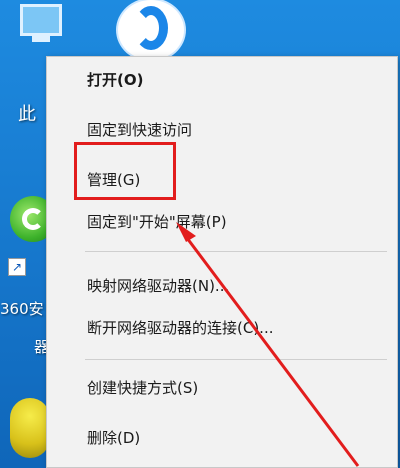  What do you see at coordinates (27, 113) in the screenshot?
I see `this-pc-label: 此` at bounding box center [27, 113].